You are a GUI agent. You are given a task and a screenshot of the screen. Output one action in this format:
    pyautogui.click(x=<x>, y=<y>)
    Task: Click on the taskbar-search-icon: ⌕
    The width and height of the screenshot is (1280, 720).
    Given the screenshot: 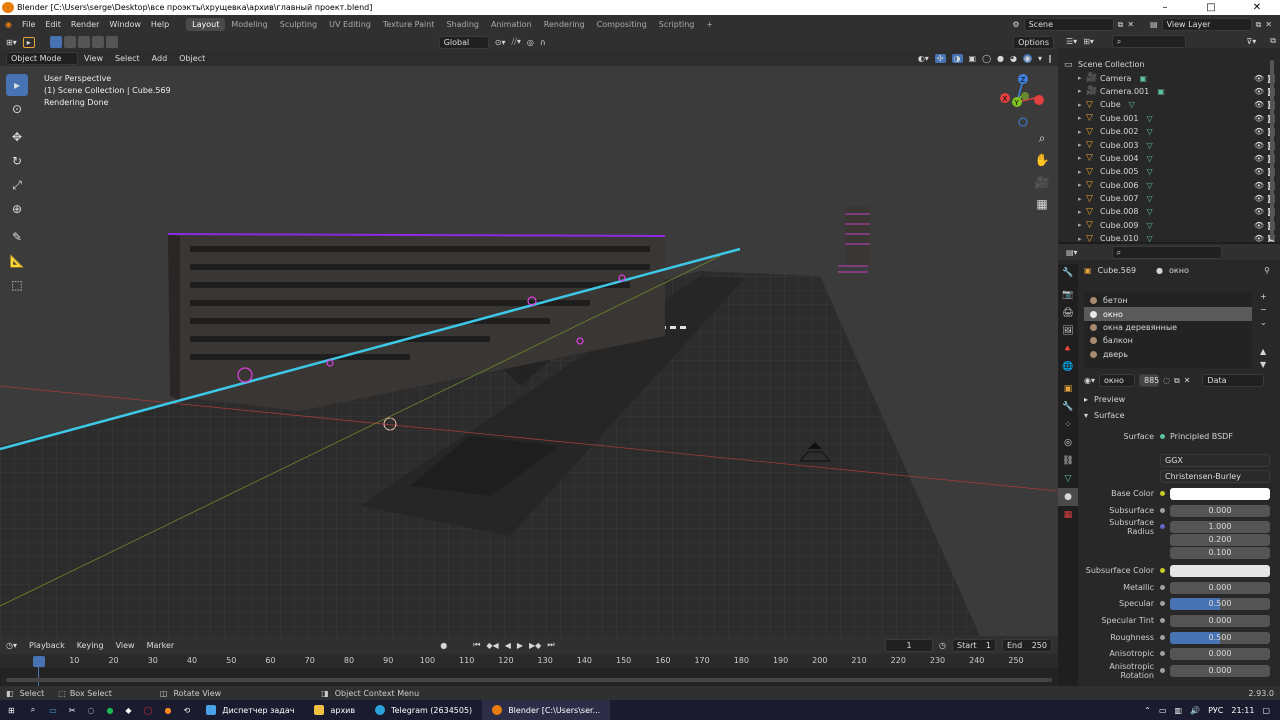 What is the action you would take?
    pyautogui.click(x=33, y=710)
    